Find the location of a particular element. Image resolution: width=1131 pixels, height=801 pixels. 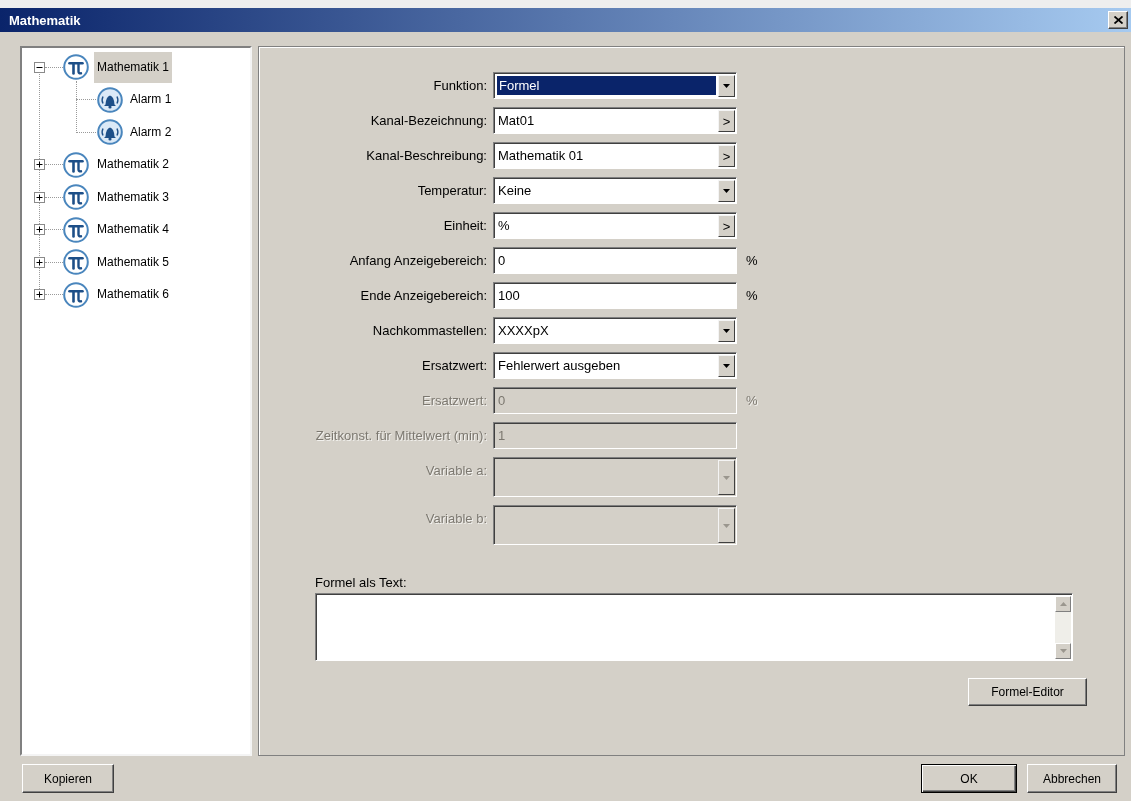

dropdown: Fehlerwert ausgeben is located at coordinates (615, 365).